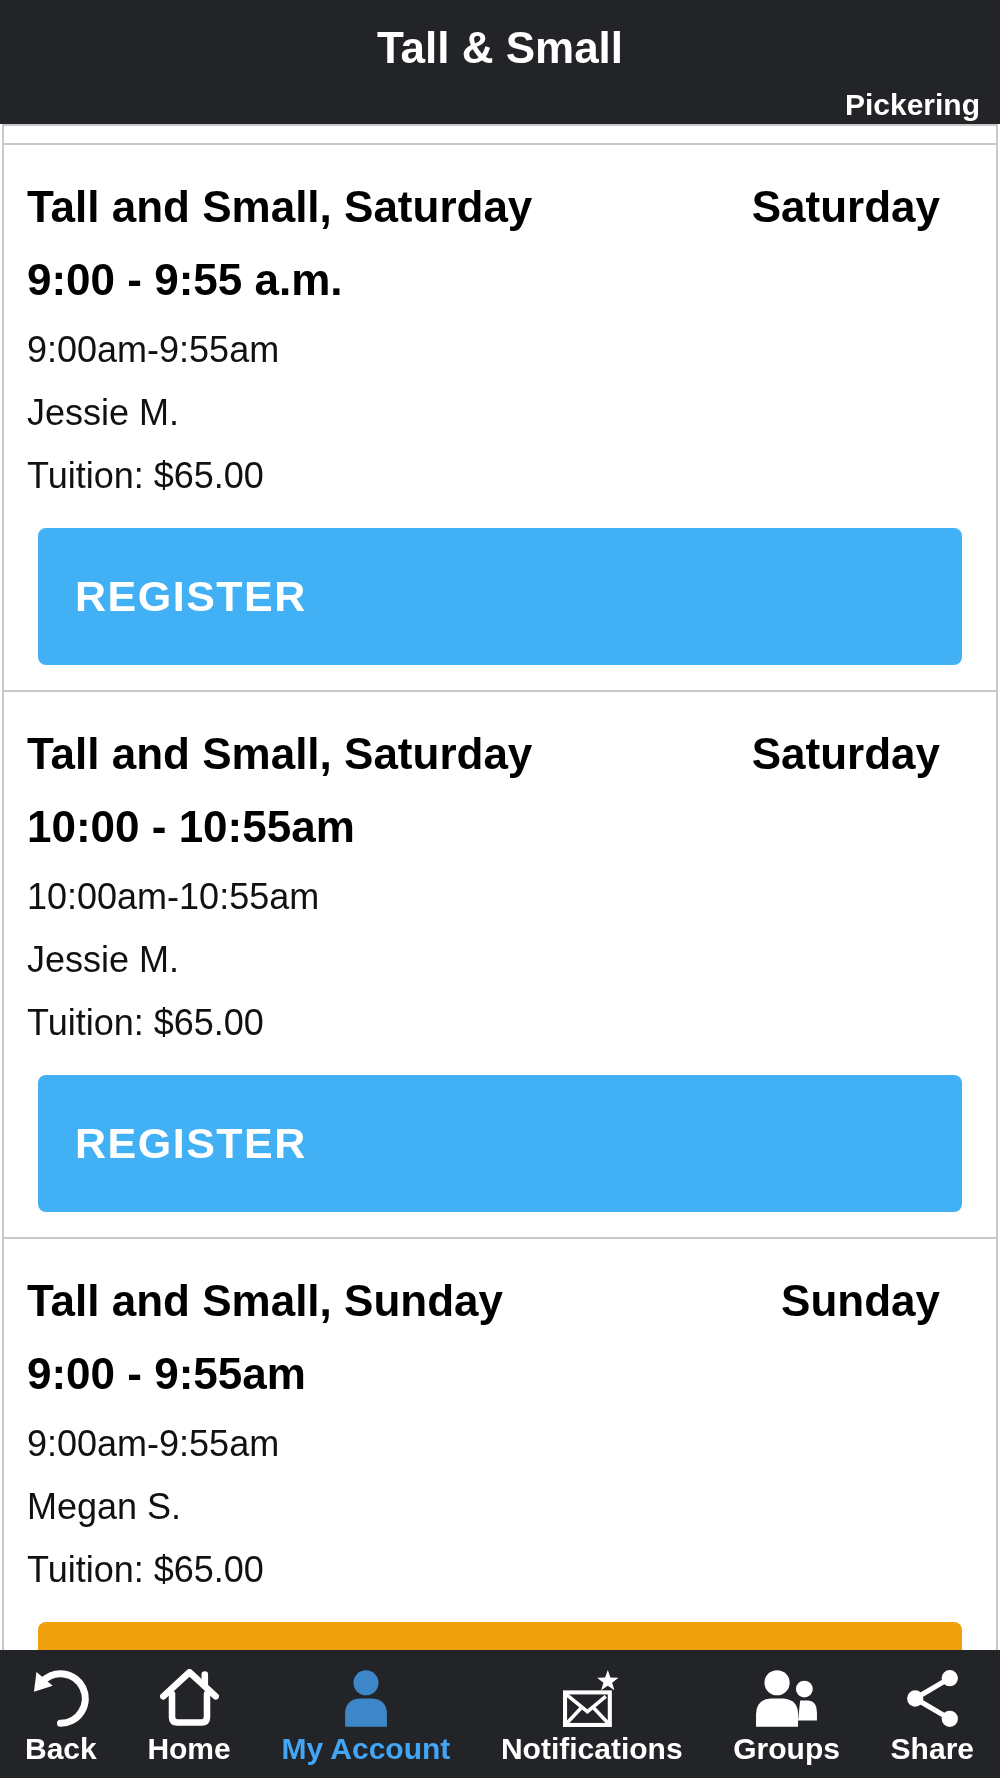 The width and height of the screenshot is (1000, 1778). What do you see at coordinates (189, 1698) in the screenshot?
I see `home-icon` at bounding box center [189, 1698].